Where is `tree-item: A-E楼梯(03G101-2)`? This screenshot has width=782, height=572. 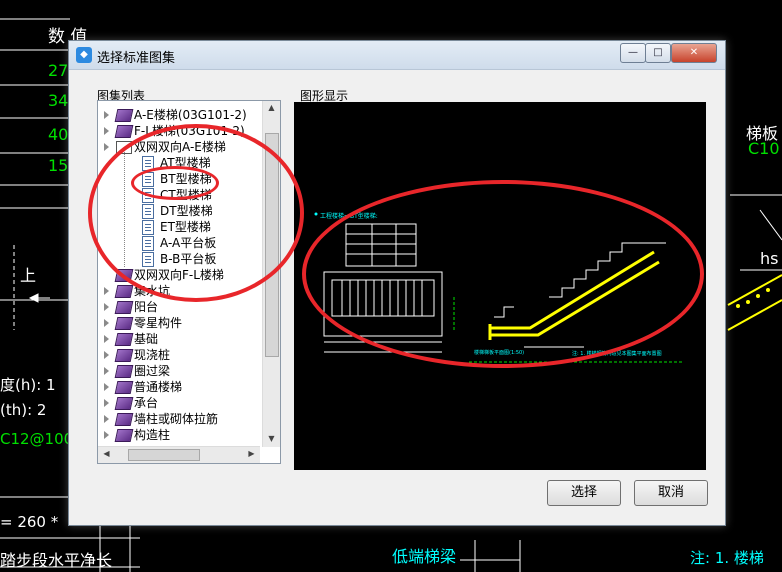
tree-item: A-E楼梯(03G101-2) is located at coordinates (179, 115).